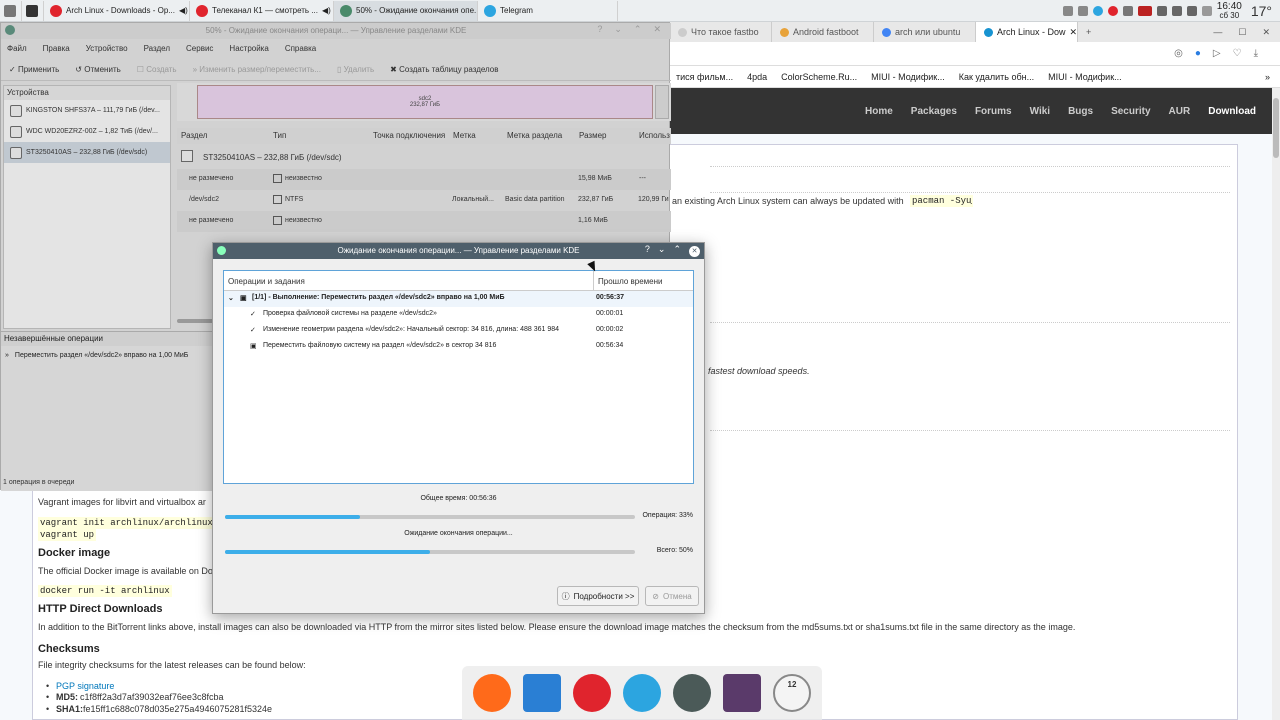  What do you see at coordinates (279, 135) in the screenshot?
I see `col-type: Тип` at bounding box center [279, 135].